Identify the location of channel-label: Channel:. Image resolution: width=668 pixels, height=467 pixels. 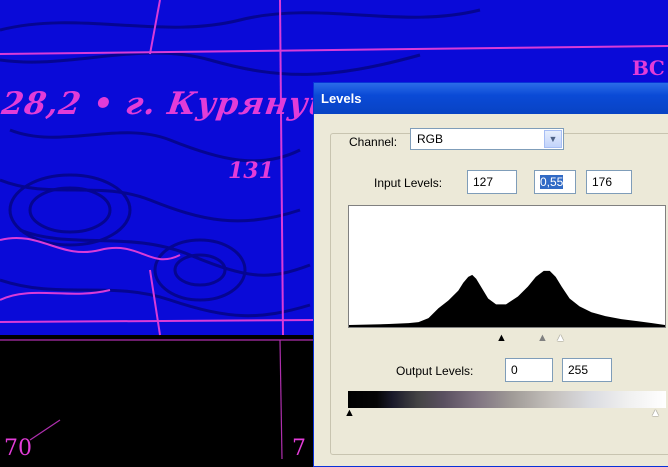
(373, 142).